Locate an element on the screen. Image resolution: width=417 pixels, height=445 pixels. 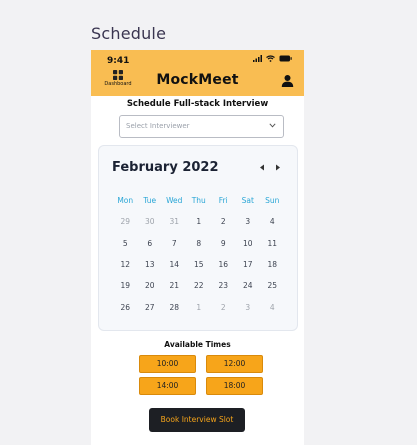
calendar-month-label: February 2022 is located at coordinates (165, 167).